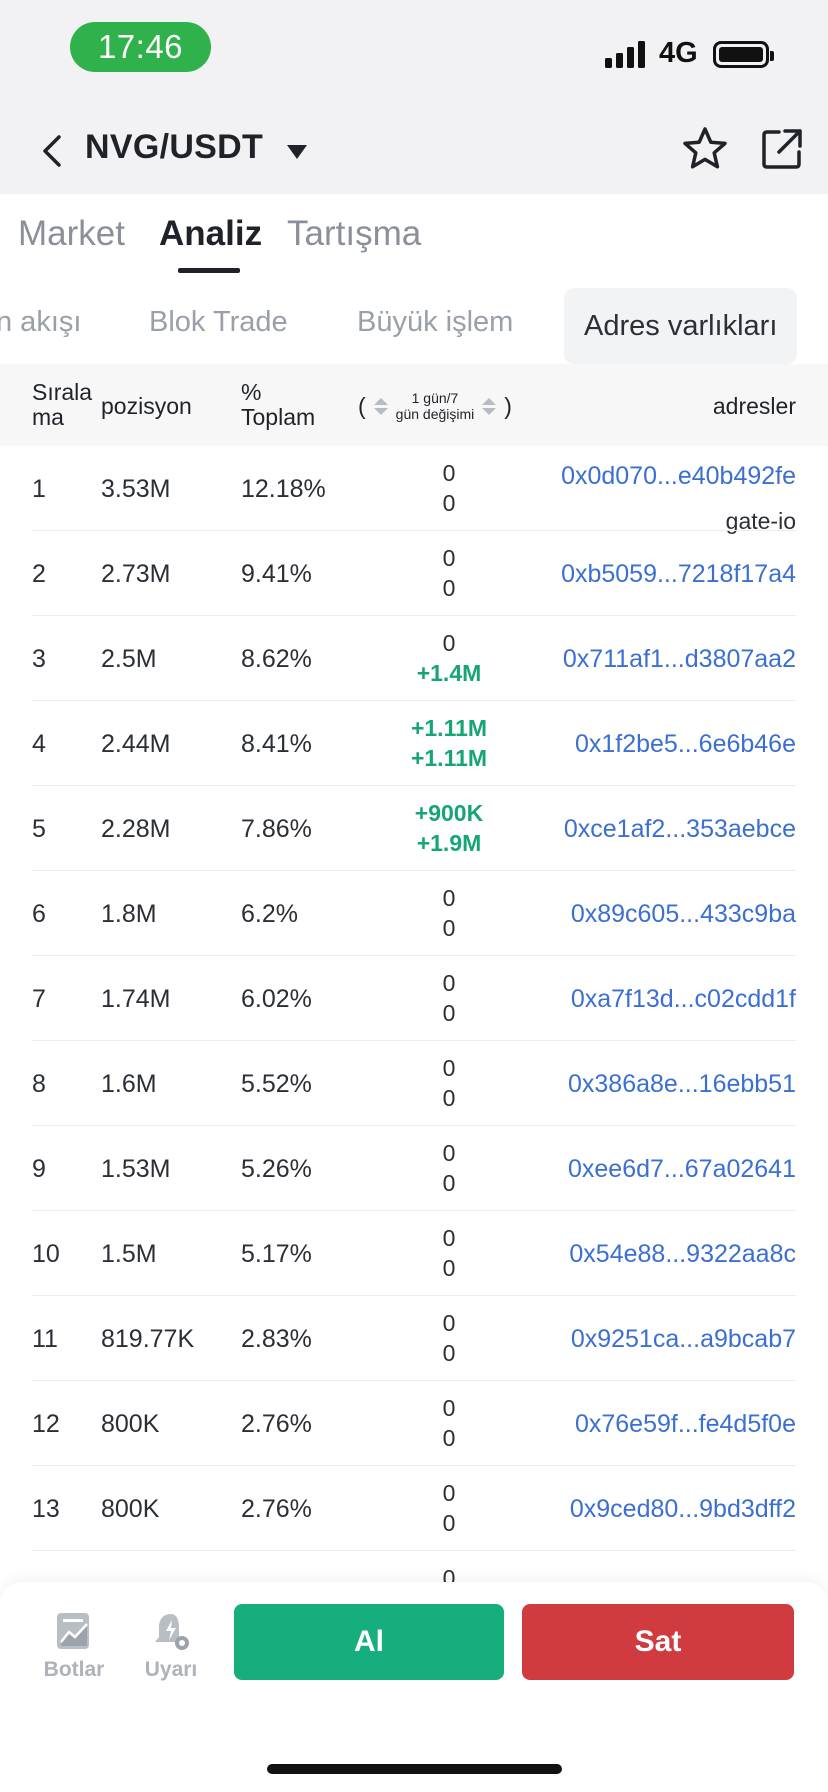 This screenshot has height=1792, width=828. What do you see at coordinates (682, 1254) in the screenshot?
I see `address-link: 0x54e88...9322aa8c` at bounding box center [682, 1254].